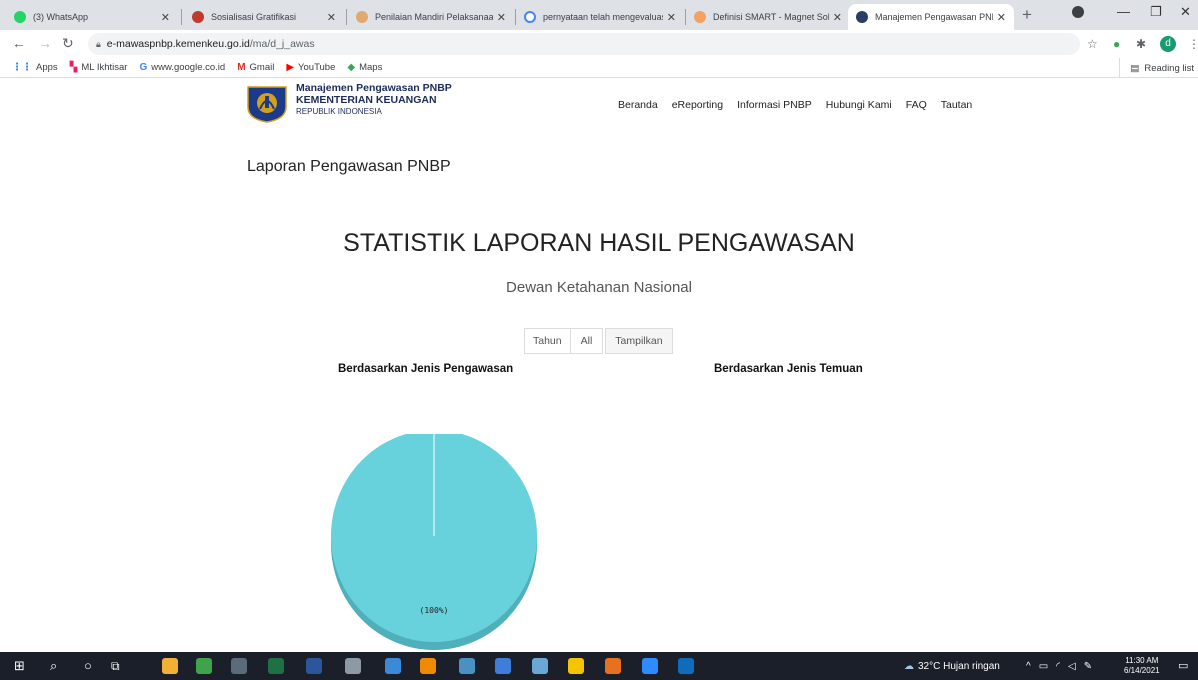 This screenshot has height=680, width=1198. What do you see at coordinates (1142, 670) in the screenshot?
I see `clock-date: 6/14/2021` at bounding box center [1142, 670].